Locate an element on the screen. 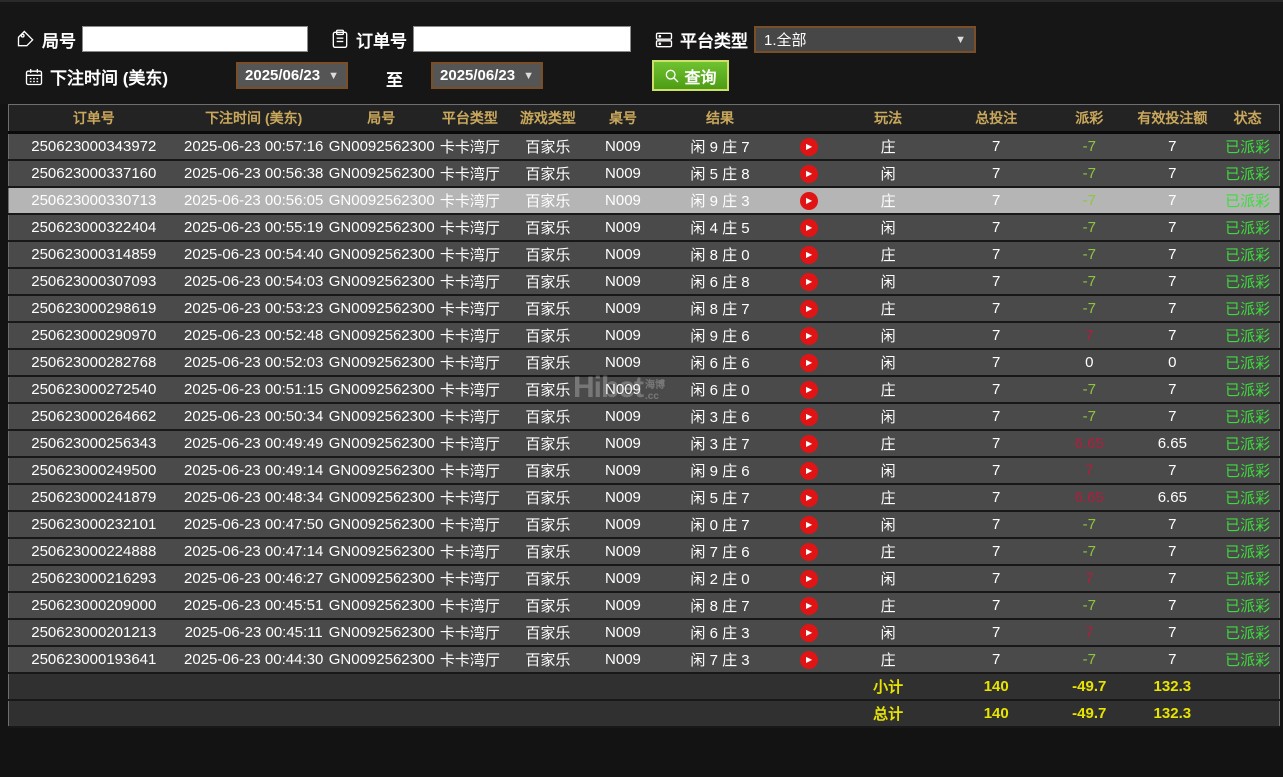 This screenshot has height=777, width=1283. header-payout: 派彩 is located at coordinates (1089, 119).